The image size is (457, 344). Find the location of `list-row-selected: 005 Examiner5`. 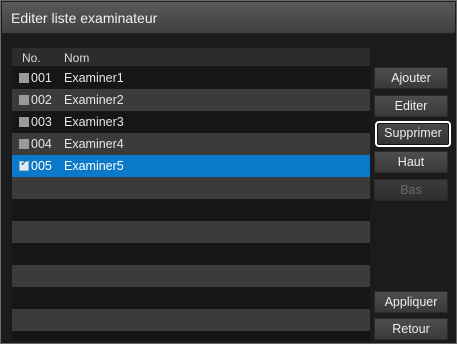

list-row-selected: 005 Examiner5 is located at coordinates (191, 166).